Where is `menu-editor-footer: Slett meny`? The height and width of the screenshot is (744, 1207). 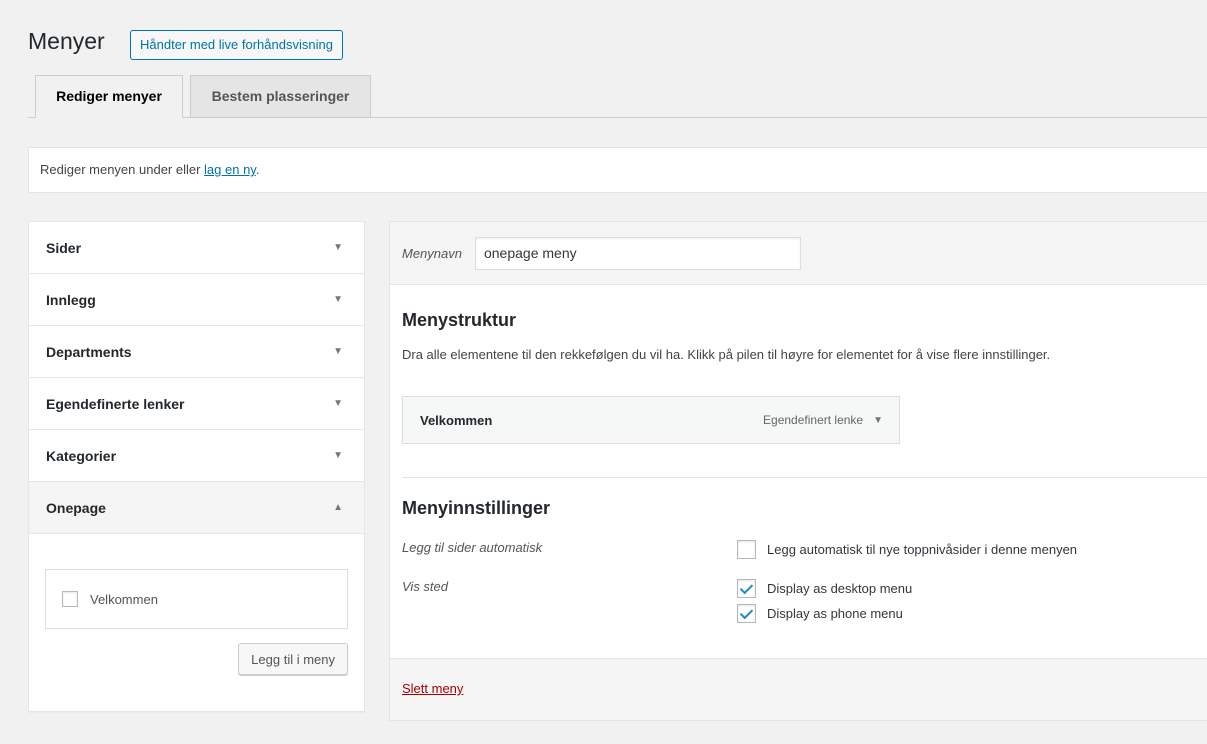 menu-editor-footer: Slett meny is located at coordinates (798, 689).